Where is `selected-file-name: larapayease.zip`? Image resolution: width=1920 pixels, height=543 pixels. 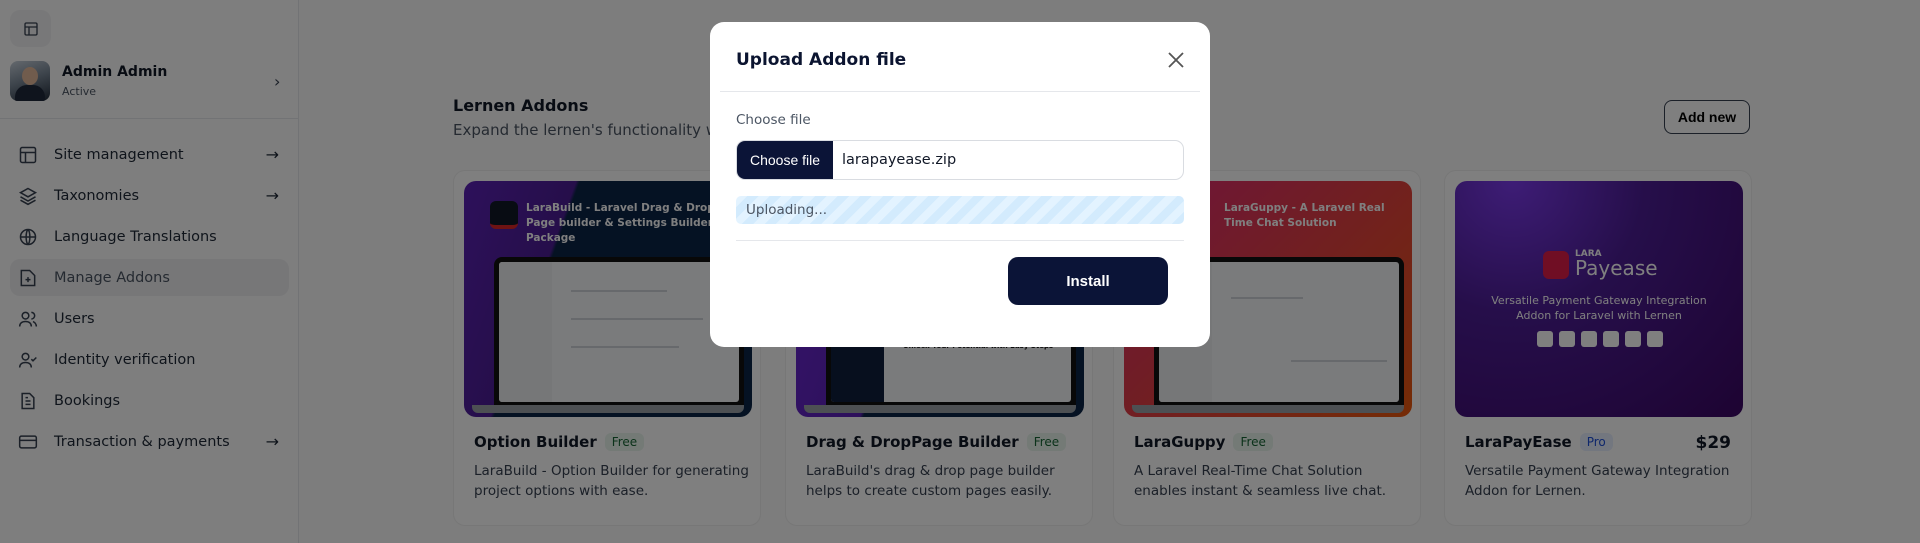
selected-file-name: larapayease.zip is located at coordinates (899, 160).